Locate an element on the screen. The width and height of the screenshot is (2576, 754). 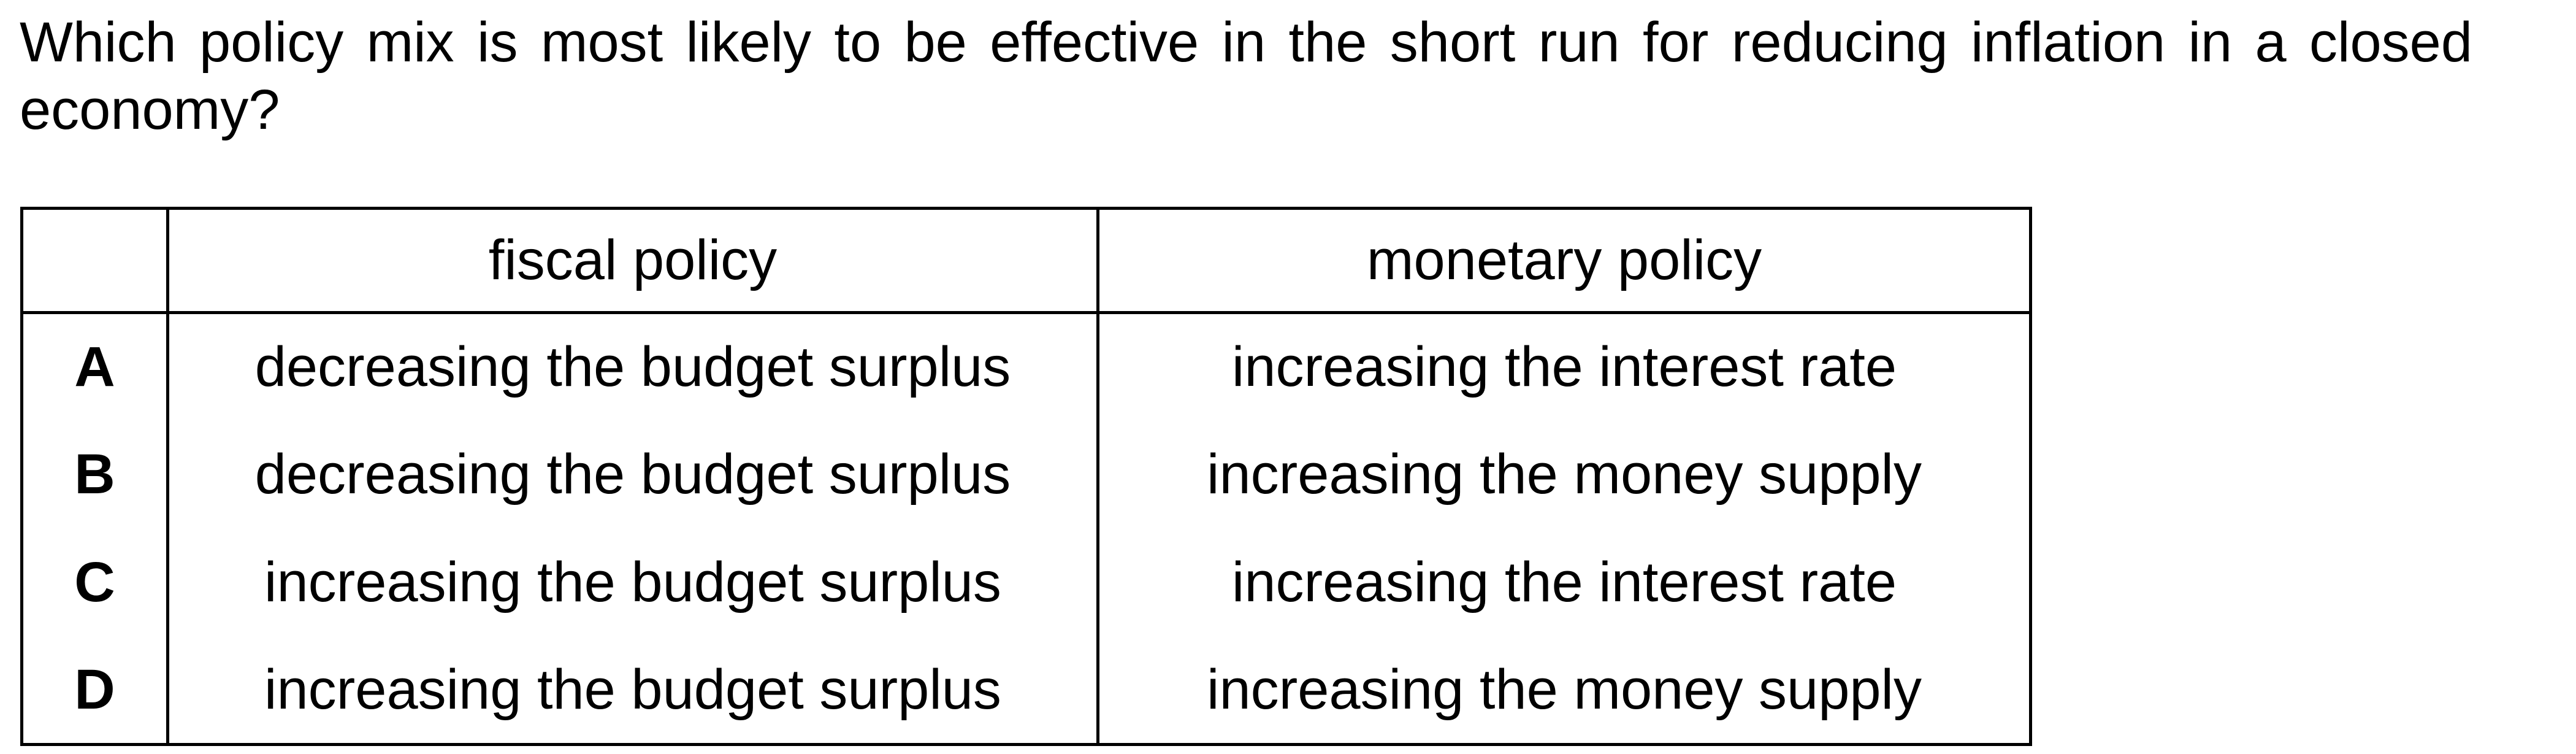
option-letter: C is located at coordinates (94, 582).